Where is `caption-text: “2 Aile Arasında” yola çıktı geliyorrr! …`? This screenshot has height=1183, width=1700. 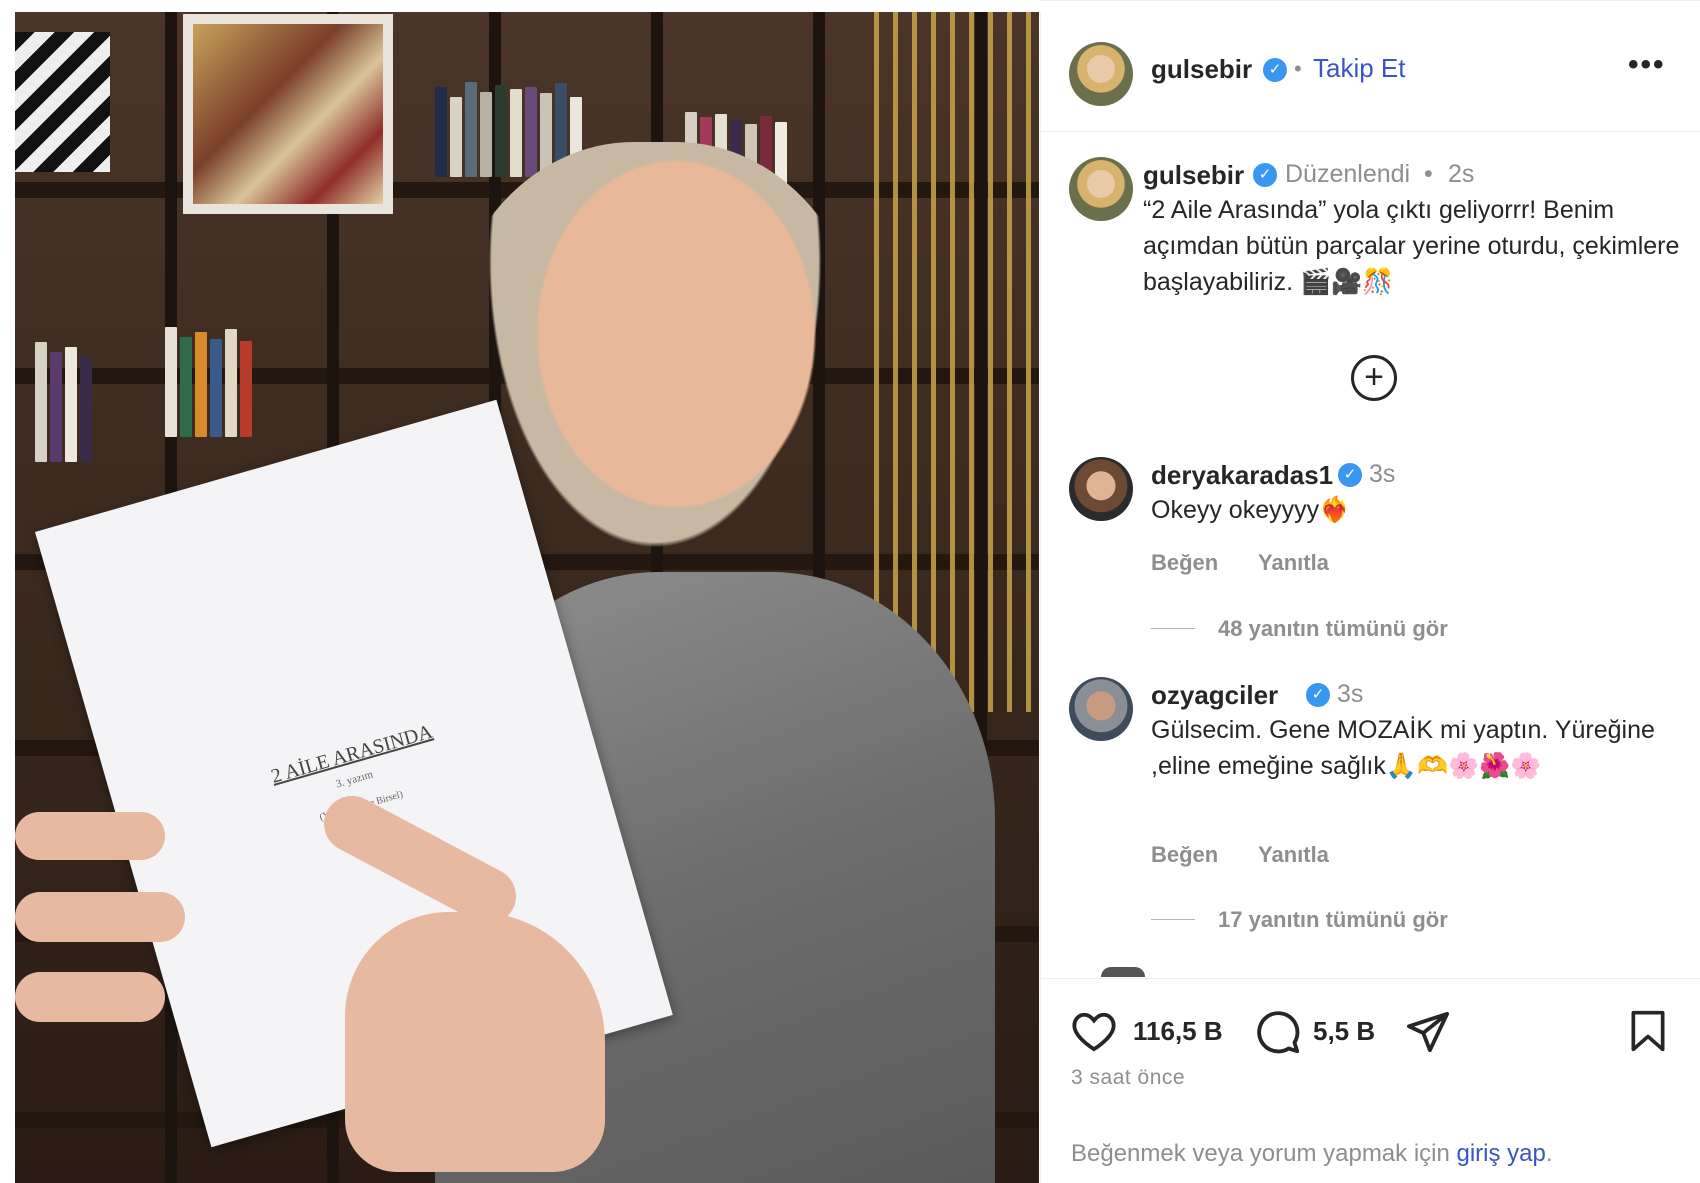
caption-text: “2 Aile Arasında” yola çıktı geliyorrr! … is located at coordinates (1411, 246).